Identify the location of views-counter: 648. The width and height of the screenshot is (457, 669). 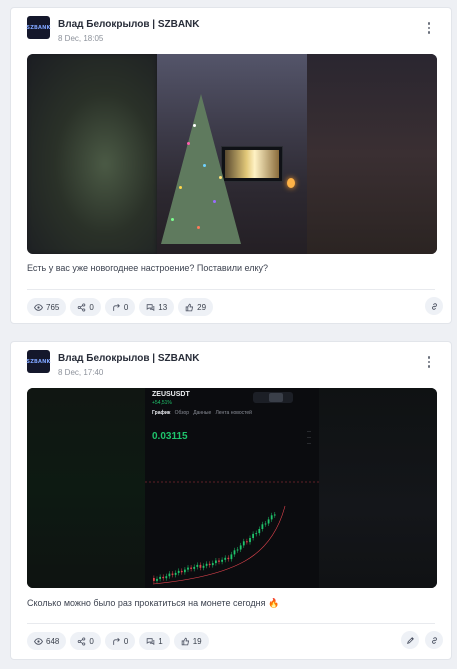
(47, 641).